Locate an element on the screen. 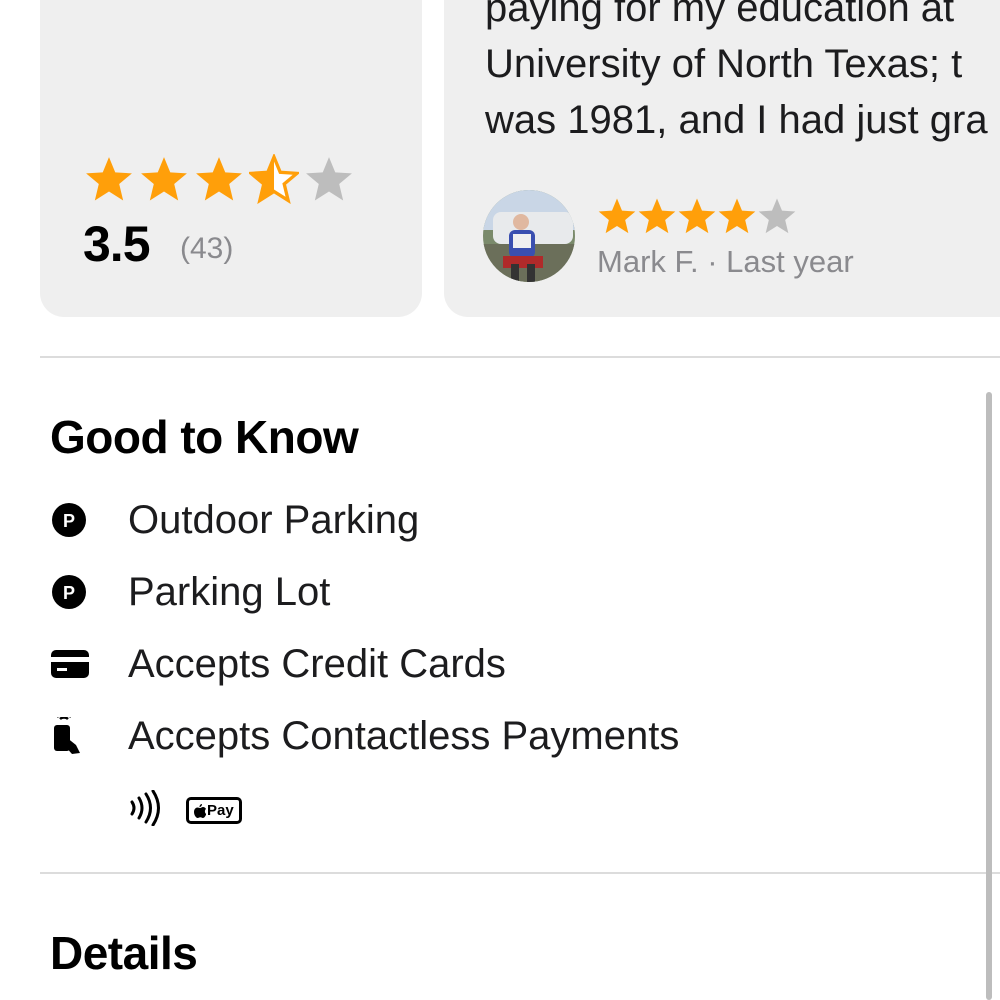  nfc-icon is located at coordinates (145, 810).